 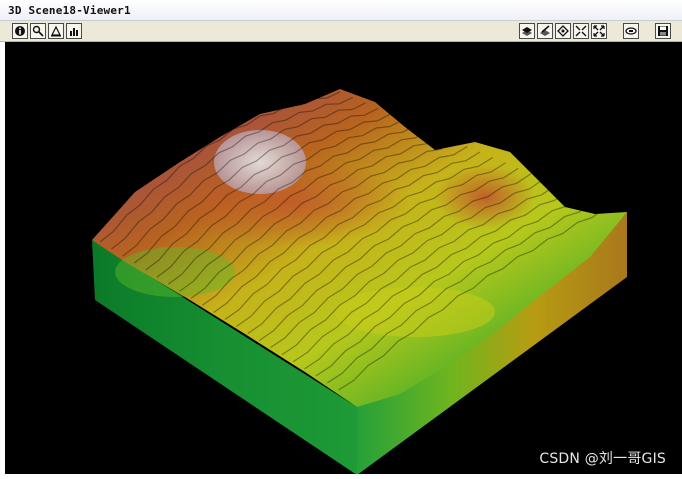 What do you see at coordinates (69, 10) in the screenshot?
I see `window-title: 3D Scene18-Viewer1` at bounding box center [69, 10].